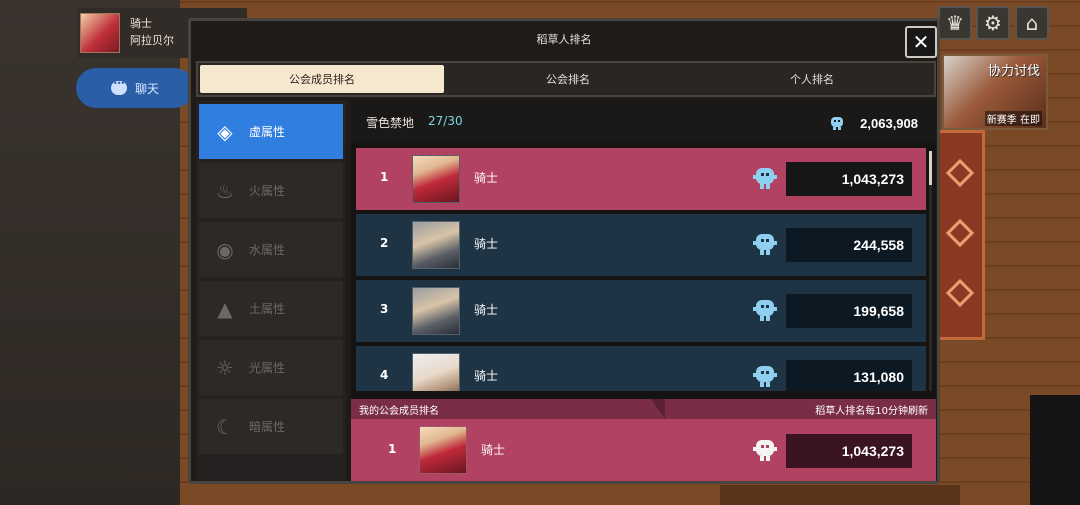 The height and width of the screenshot is (505, 1080). Describe the element at coordinates (267, 309) in the screenshot. I see `sidebar-item-label: 土属性` at that location.